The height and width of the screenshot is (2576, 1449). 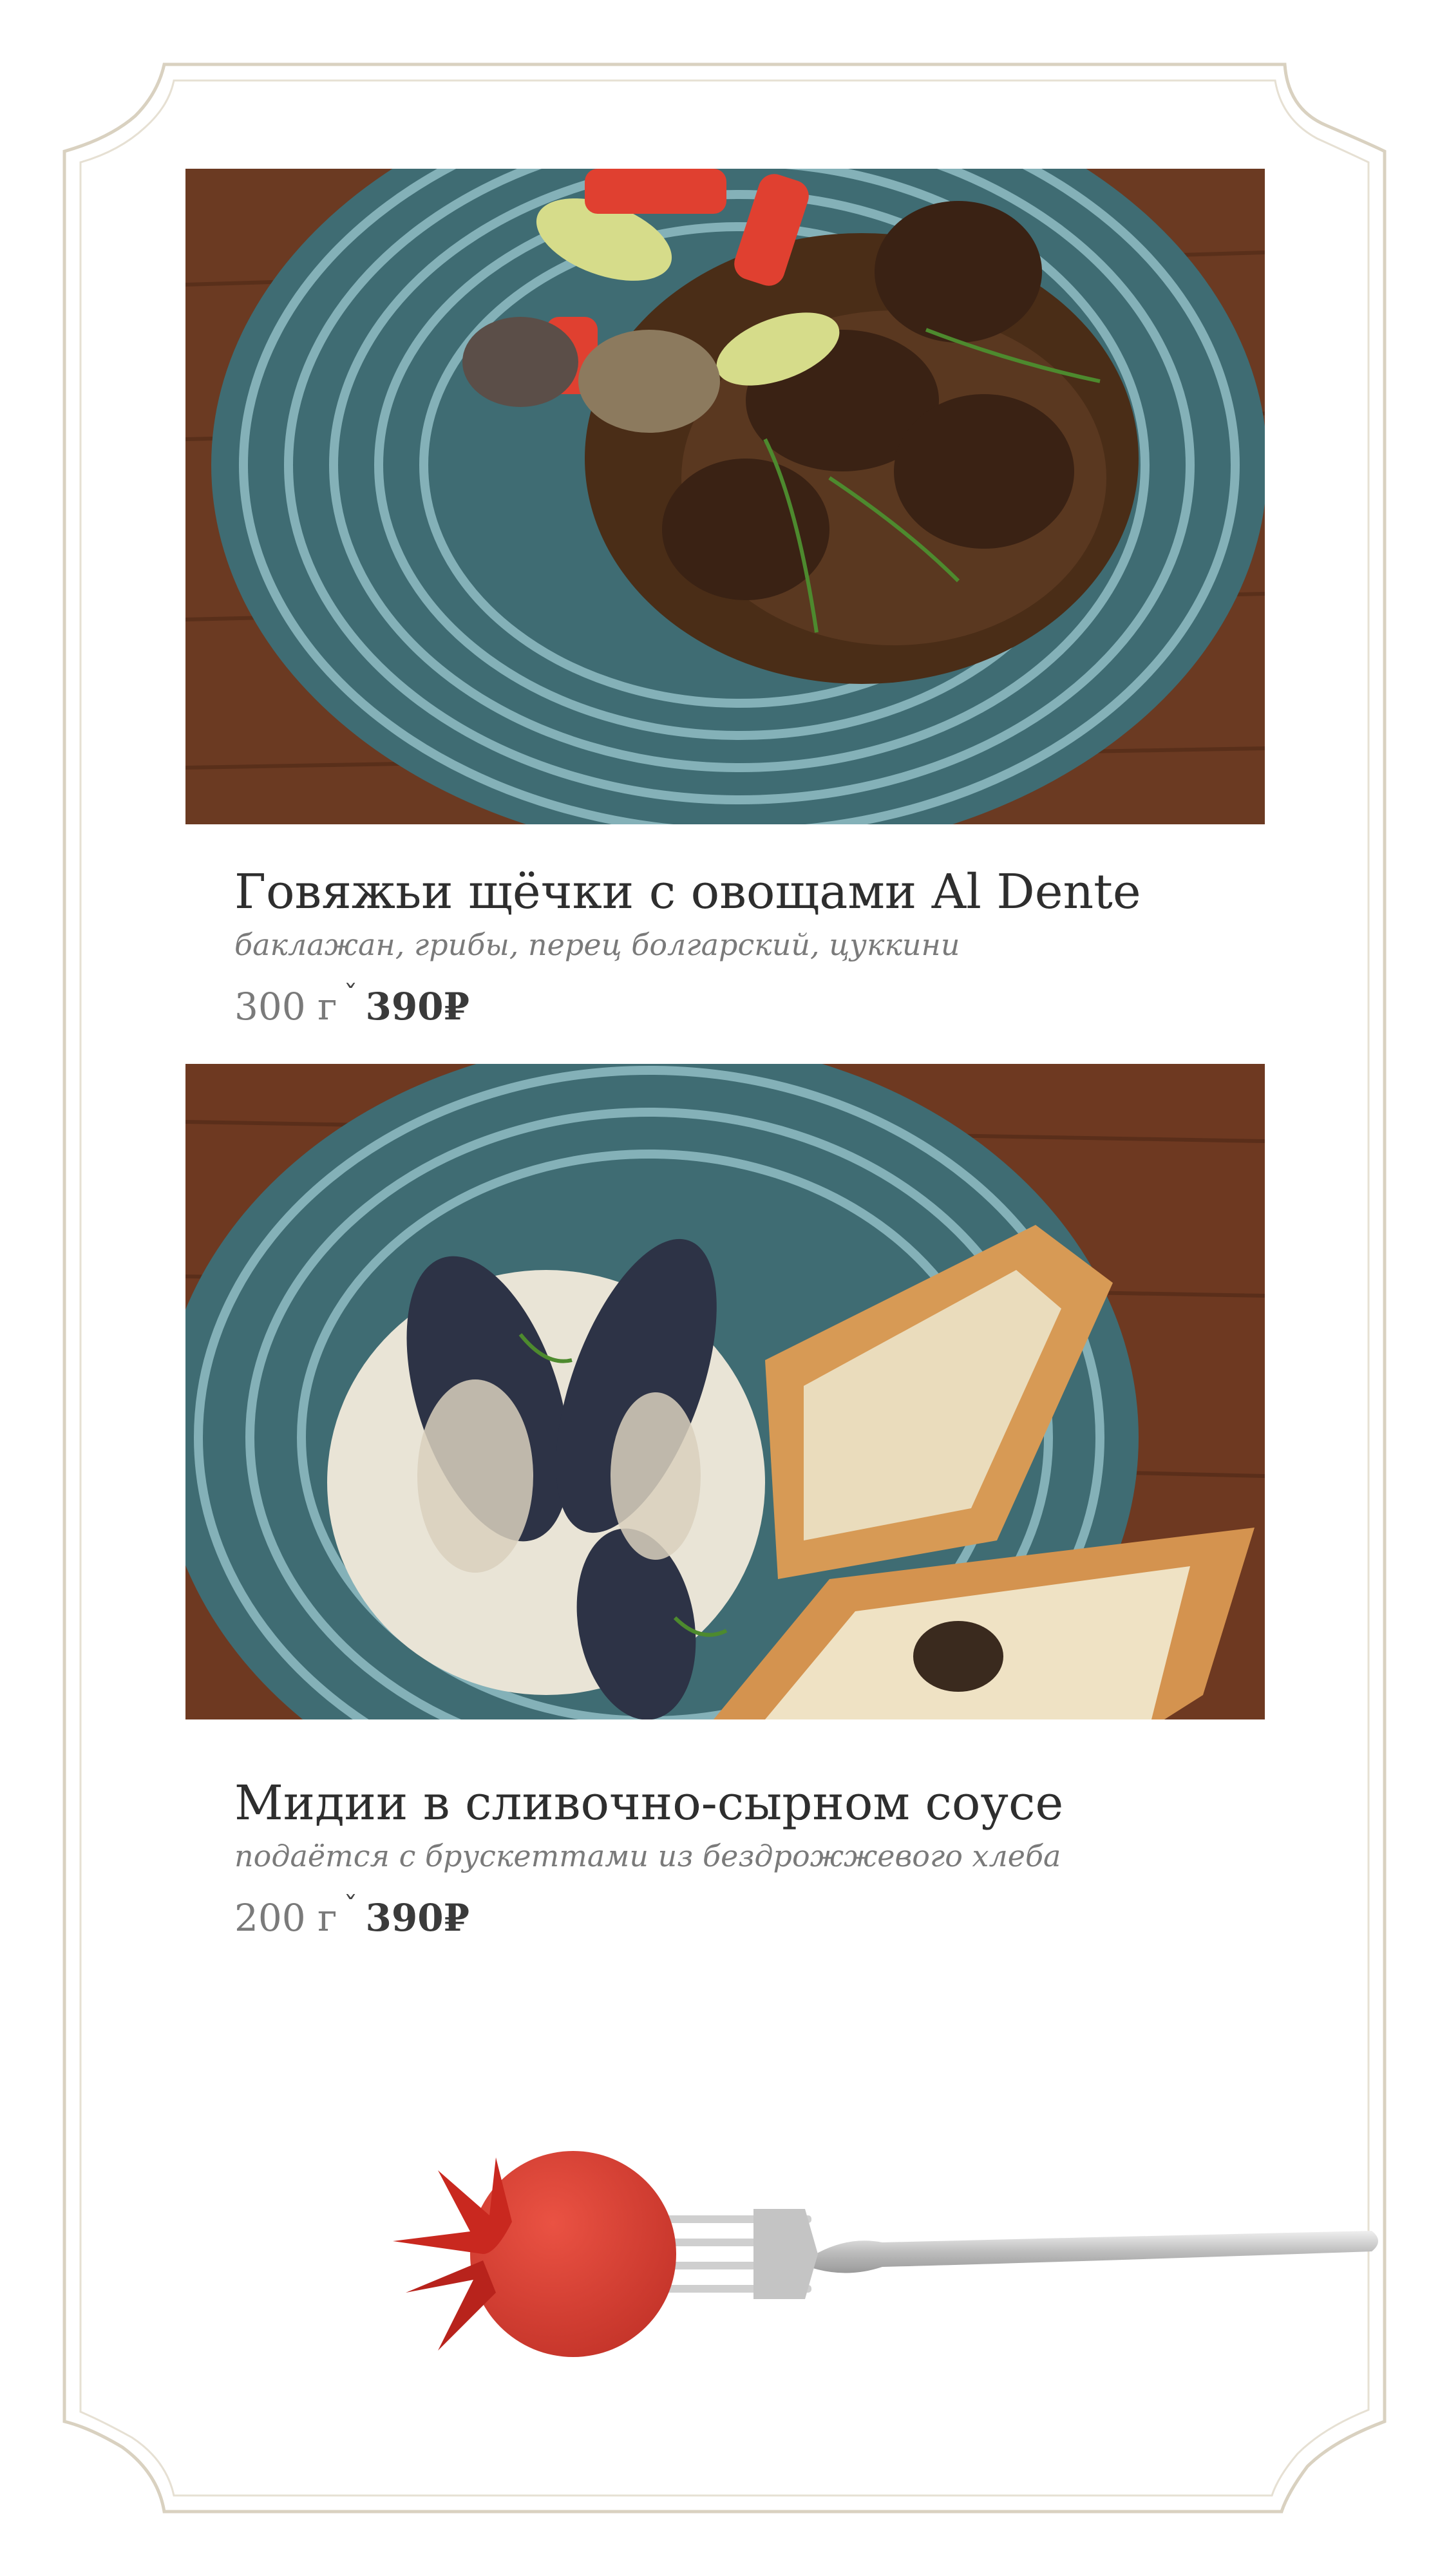 What do you see at coordinates (781, 1913) in the screenshot?
I see `dish-meta: 200 г ˇ 390₽` at bounding box center [781, 1913].